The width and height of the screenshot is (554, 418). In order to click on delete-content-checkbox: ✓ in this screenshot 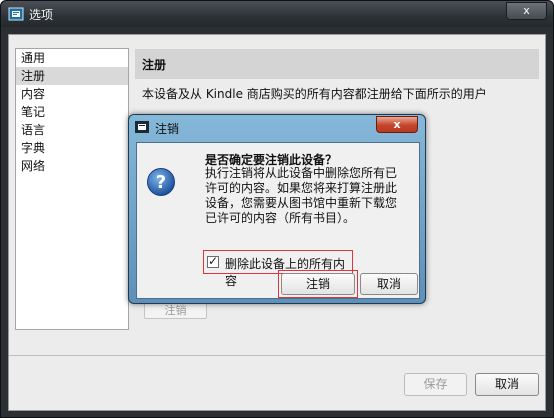, I will do `click(213, 261)`.